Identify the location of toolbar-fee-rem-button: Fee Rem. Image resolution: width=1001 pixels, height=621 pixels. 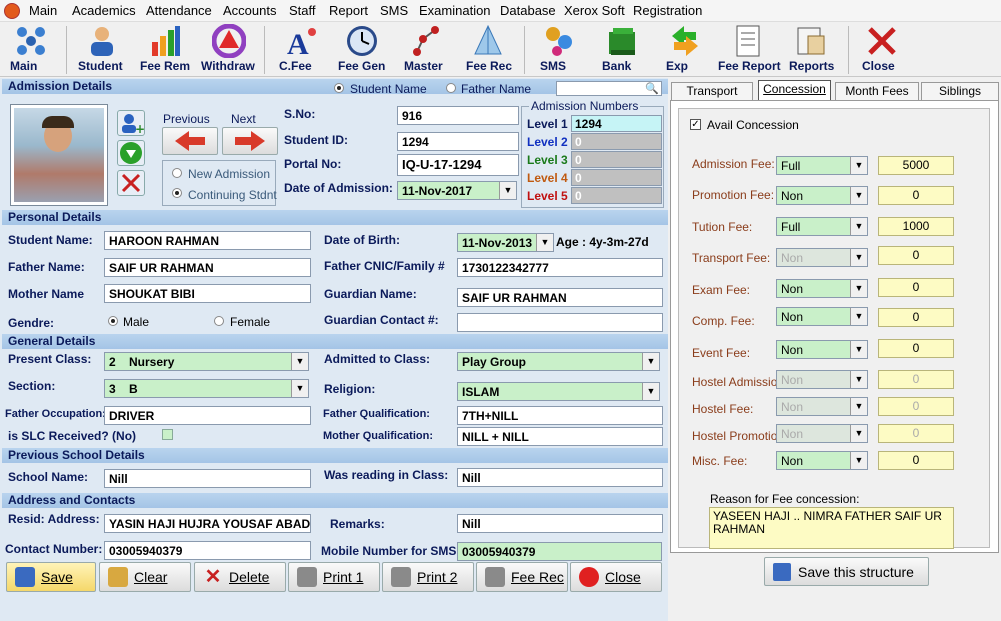
(165, 48).